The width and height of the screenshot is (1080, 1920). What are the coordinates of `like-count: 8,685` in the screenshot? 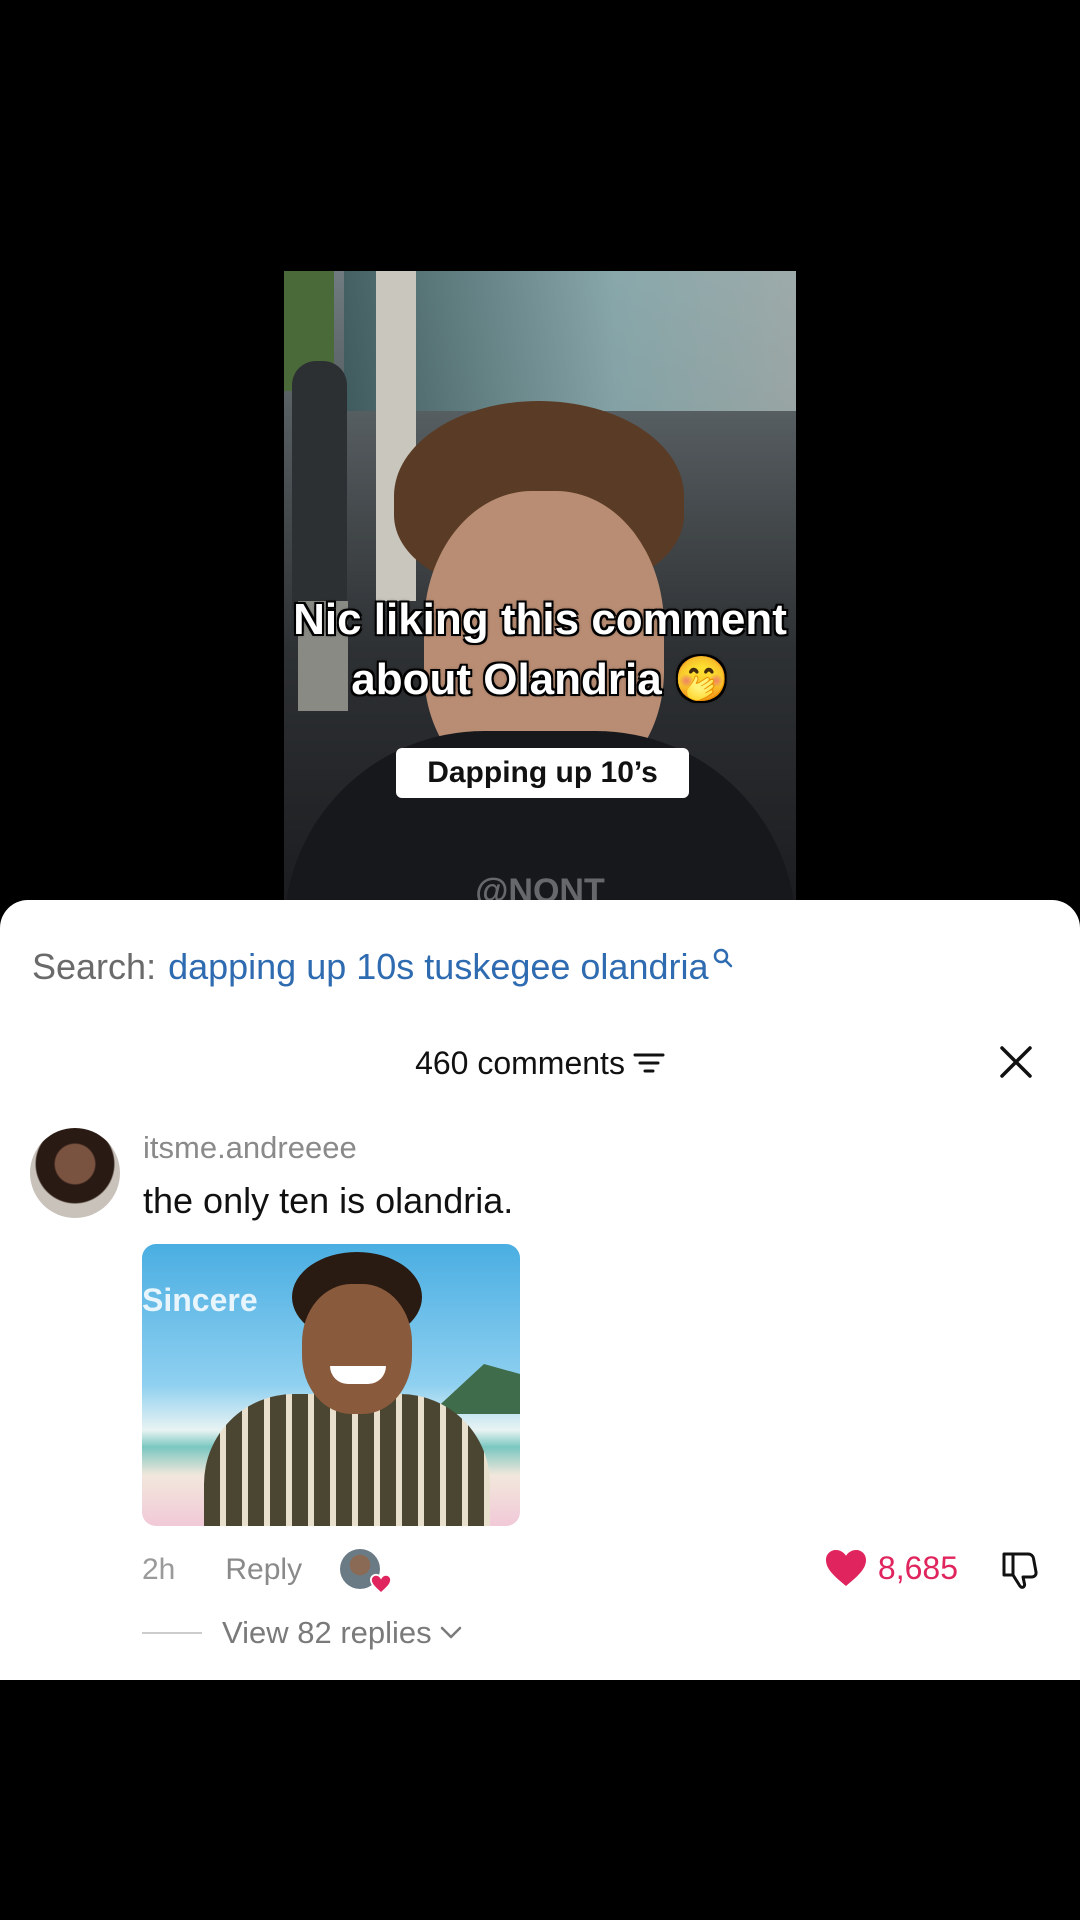 It's located at (917, 1567).